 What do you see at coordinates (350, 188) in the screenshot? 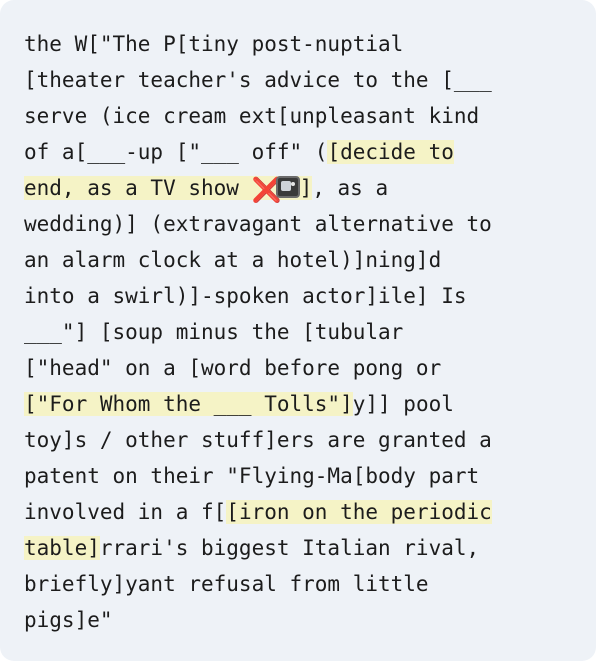
I see `puzzle-line: , as a` at bounding box center [350, 188].